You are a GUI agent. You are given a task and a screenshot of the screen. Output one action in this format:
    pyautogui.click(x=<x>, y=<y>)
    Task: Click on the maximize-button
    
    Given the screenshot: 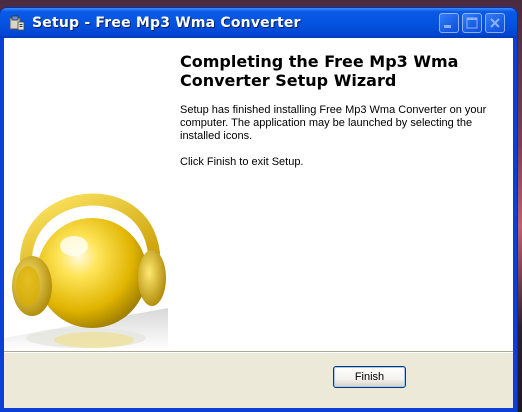 What is the action you would take?
    pyautogui.click(x=472, y=23)
    